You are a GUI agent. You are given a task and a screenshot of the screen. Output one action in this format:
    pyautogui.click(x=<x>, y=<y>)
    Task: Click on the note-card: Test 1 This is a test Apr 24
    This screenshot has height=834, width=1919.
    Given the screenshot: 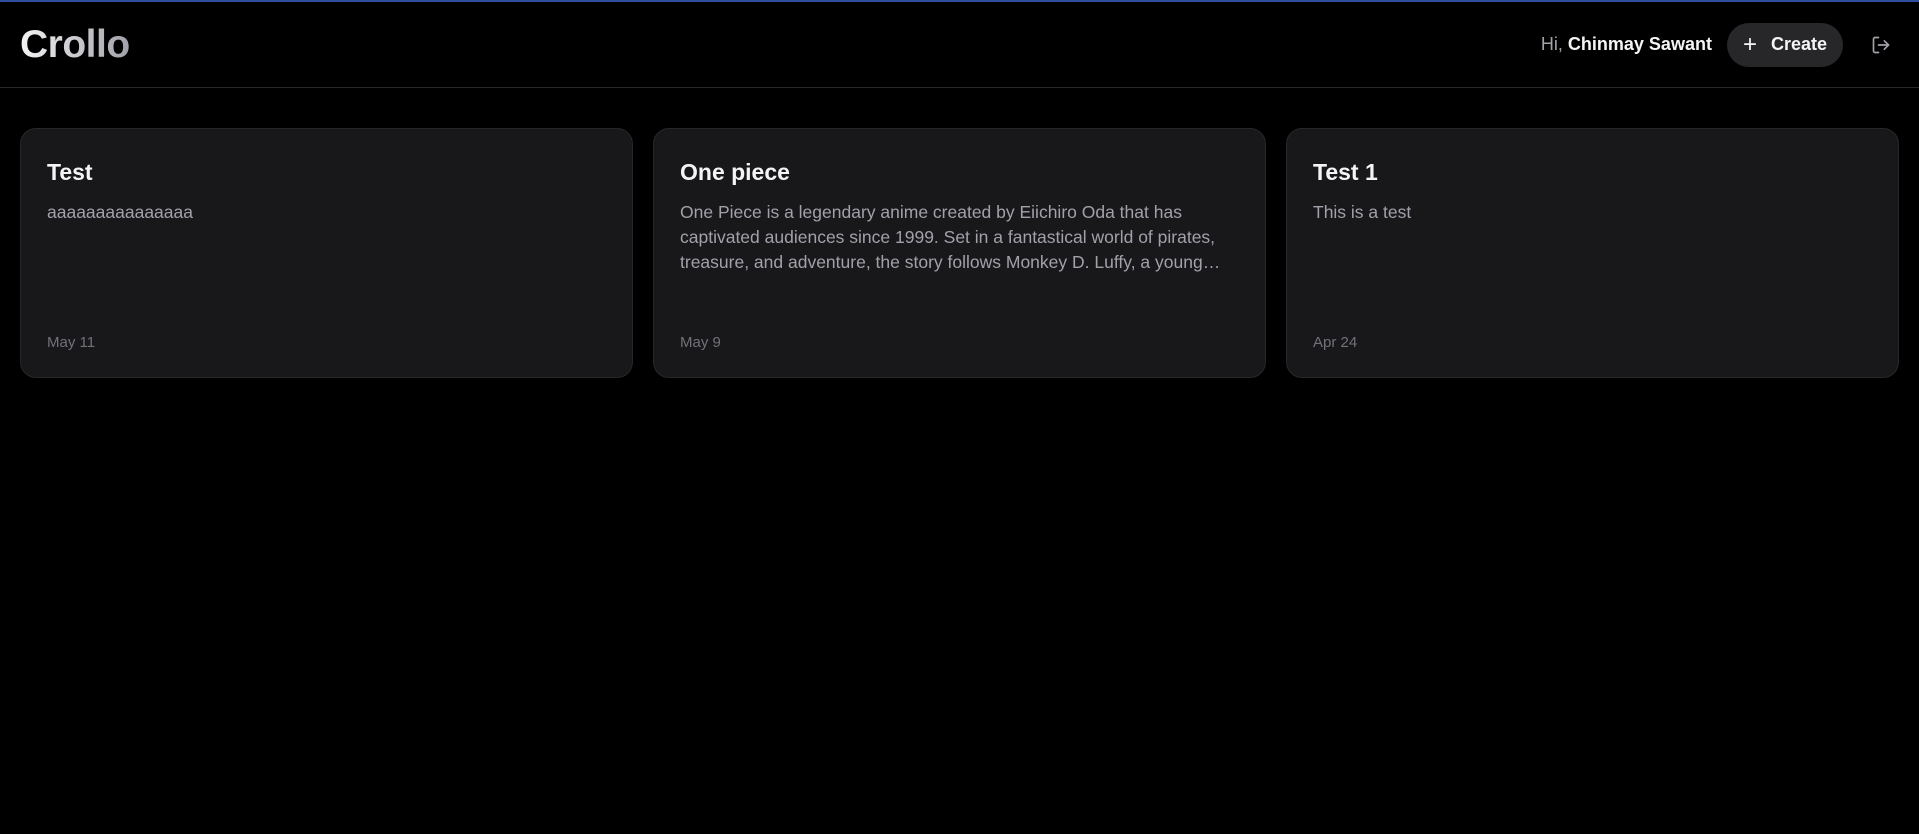 What is the action you would take?
    pyautogui.click(x=1592, y=253)
    